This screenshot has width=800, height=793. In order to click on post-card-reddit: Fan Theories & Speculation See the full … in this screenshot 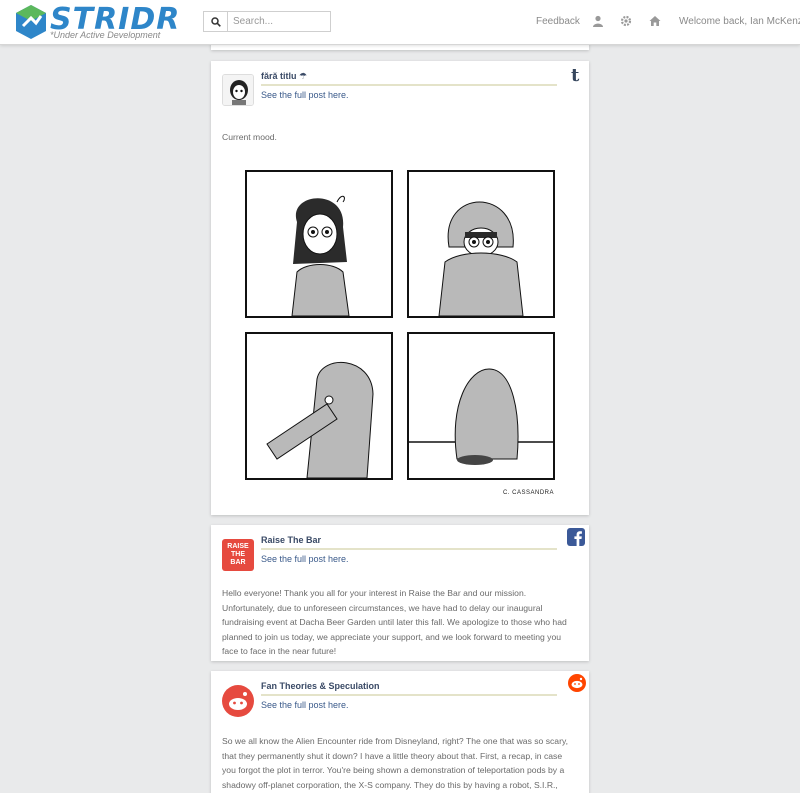, I will do `click(400, 732)`.